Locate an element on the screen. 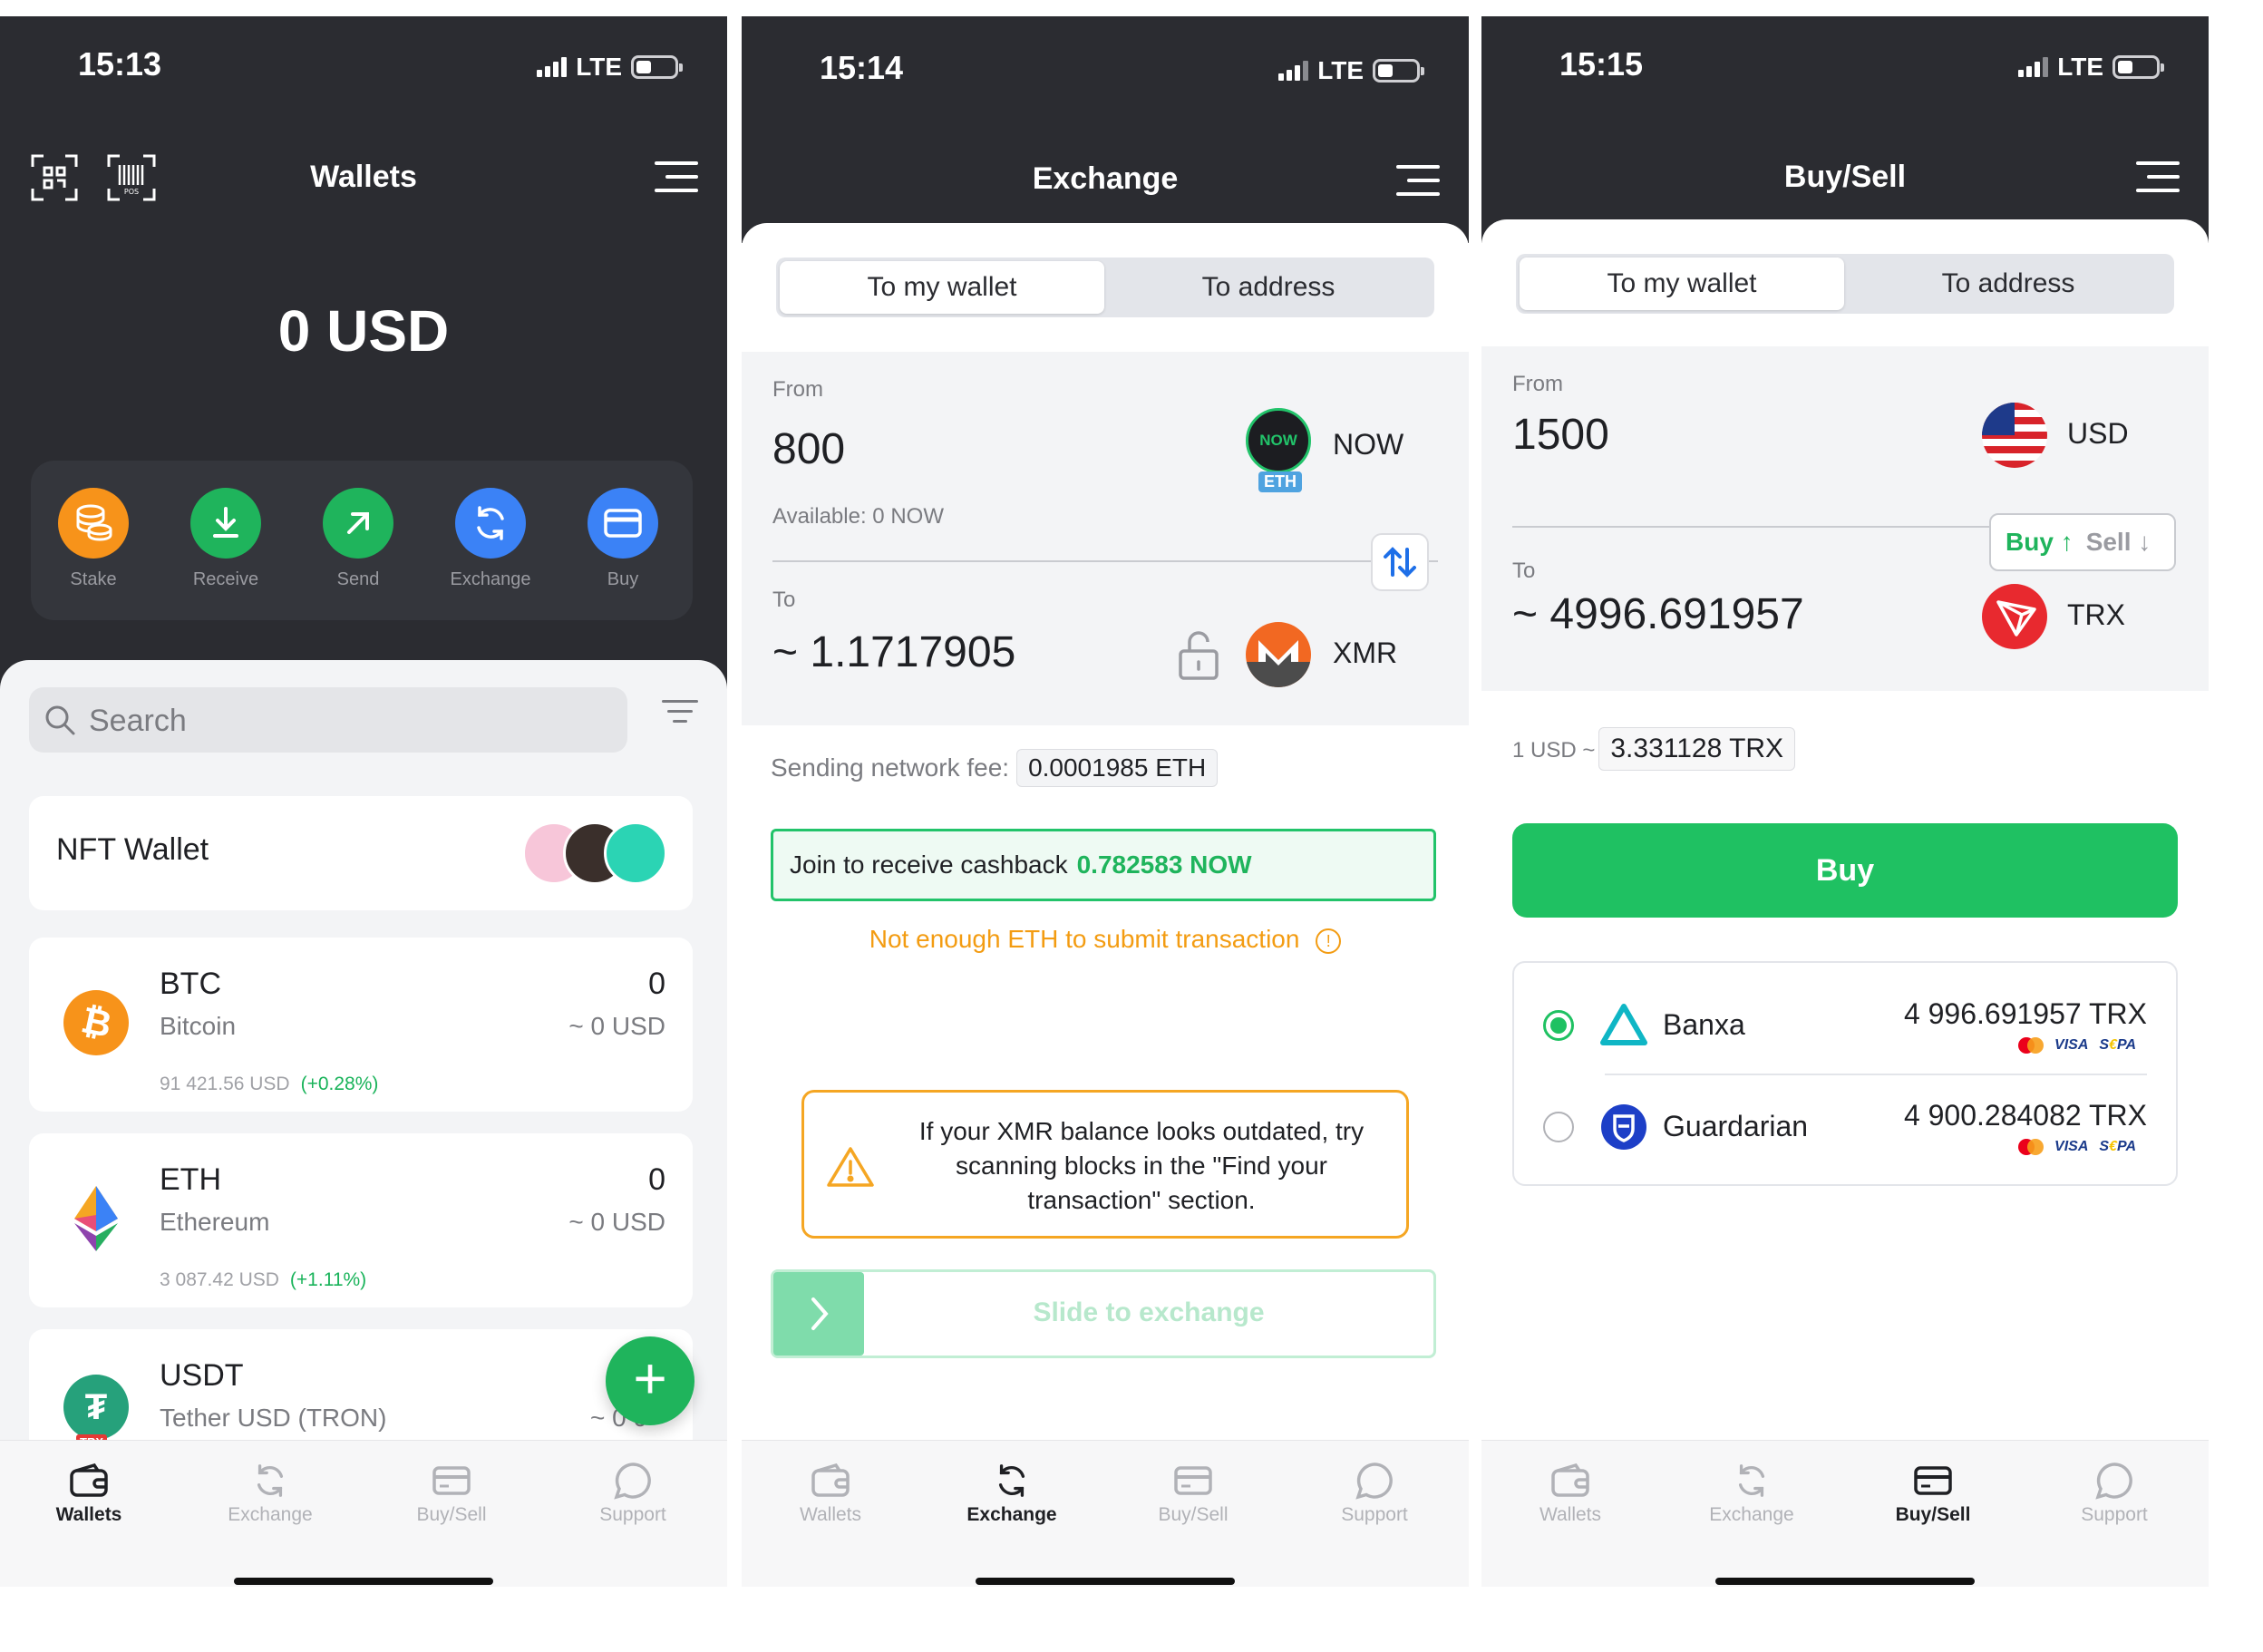 The width and height of the screenshot is (2263, 1652). now-token-icon: NOW is located at coordinates (1278, 440).